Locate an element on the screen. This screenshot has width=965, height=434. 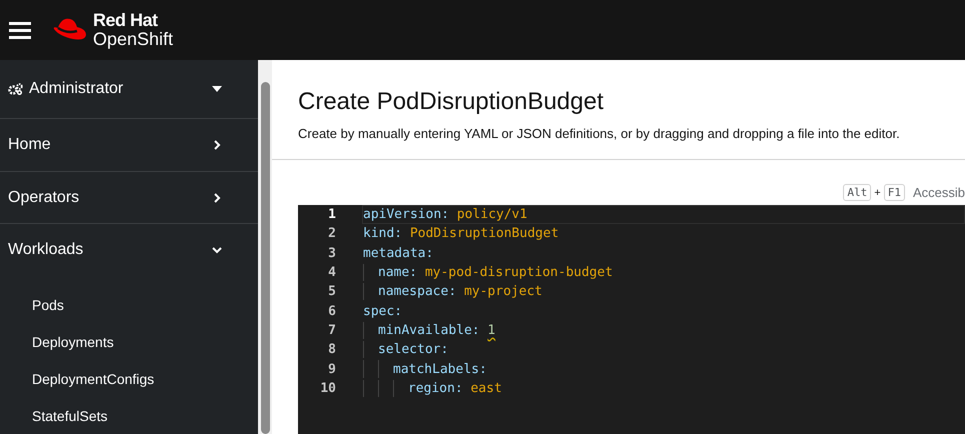
yaml-value: my-project is located at coordinates (503, 292).